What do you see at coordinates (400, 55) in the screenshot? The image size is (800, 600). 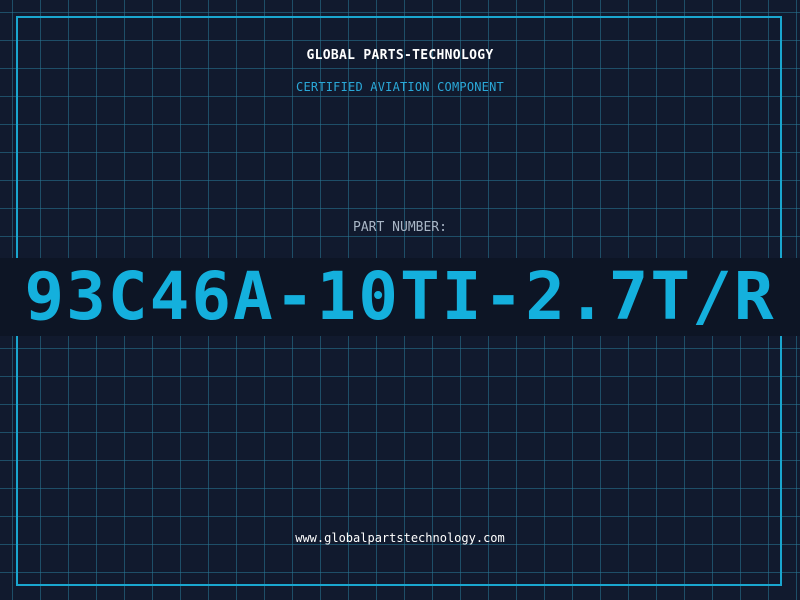 I see `company-name: GLOBAL PARTS-TECHNOLOGY` at bounding box center [400, 55].